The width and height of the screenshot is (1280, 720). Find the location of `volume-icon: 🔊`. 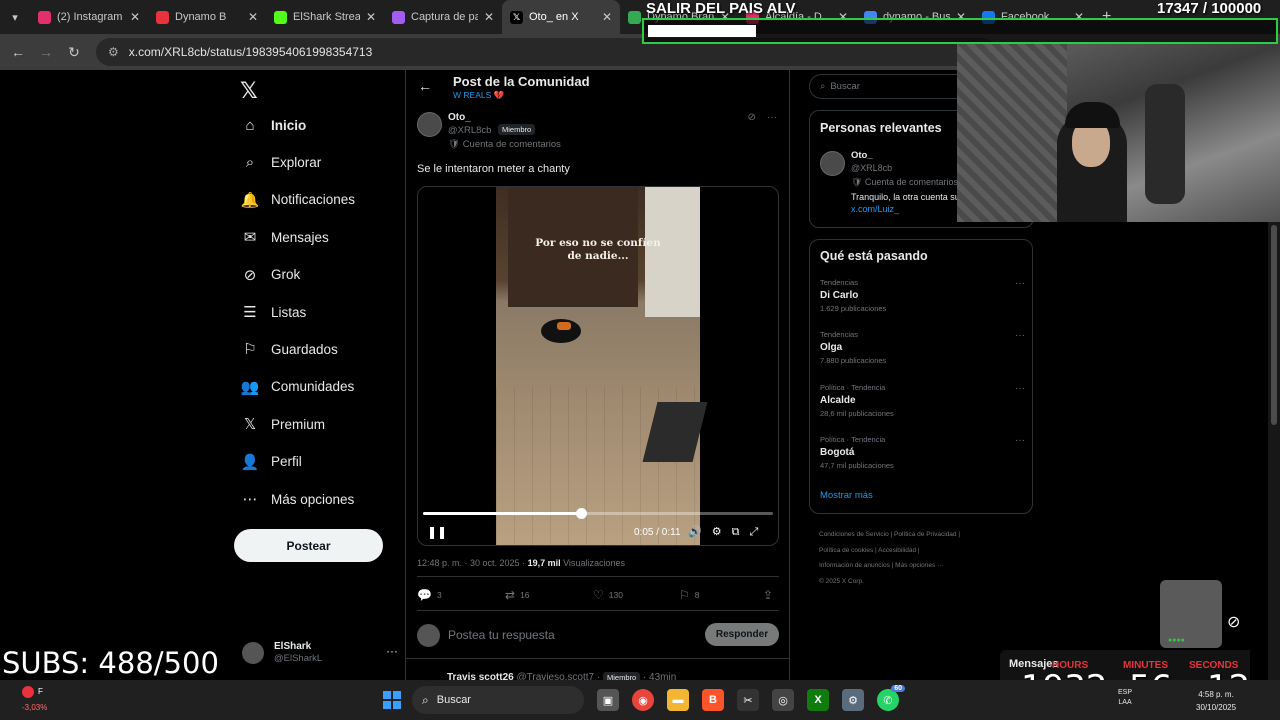

volume-icon: 🔊 is located at coordinates (700, 532).